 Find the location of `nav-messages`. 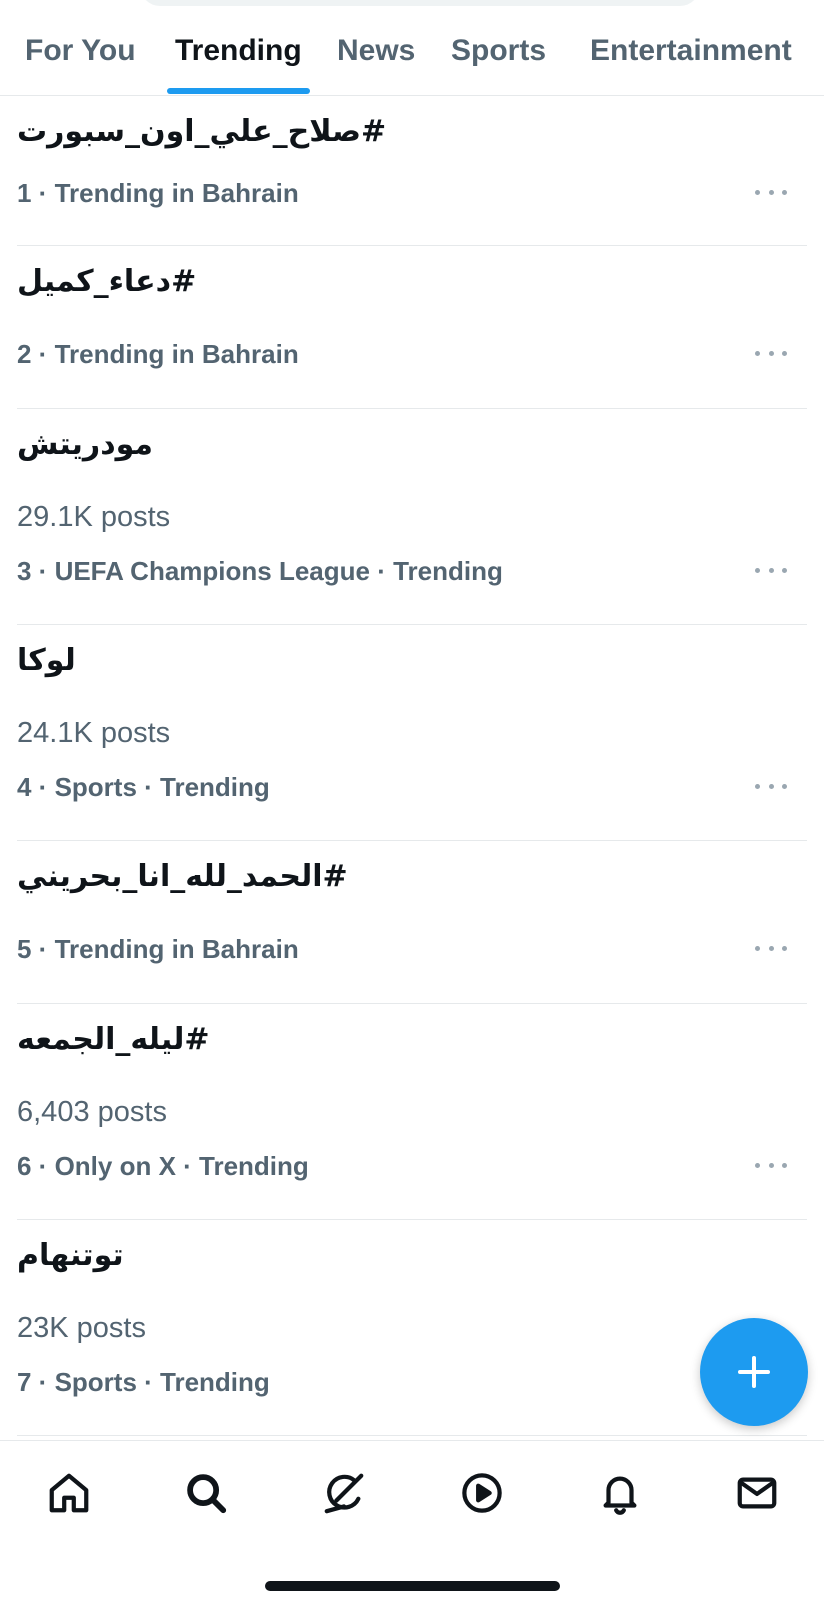

nav-messages is located at coordinates (757, 1493).